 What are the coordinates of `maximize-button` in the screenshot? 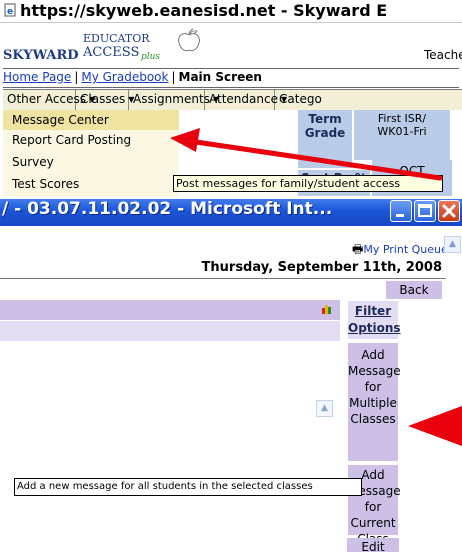 It's located at (425, 211).